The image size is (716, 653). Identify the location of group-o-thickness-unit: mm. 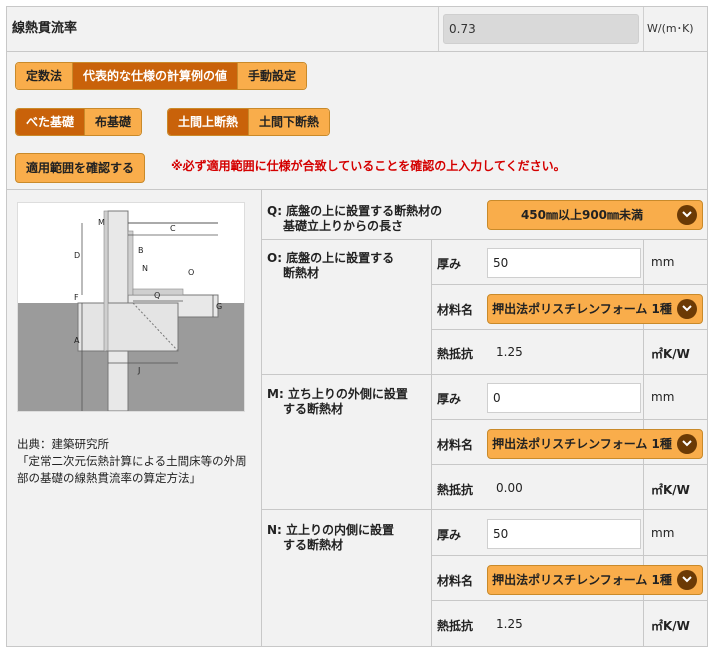
(663, 262).